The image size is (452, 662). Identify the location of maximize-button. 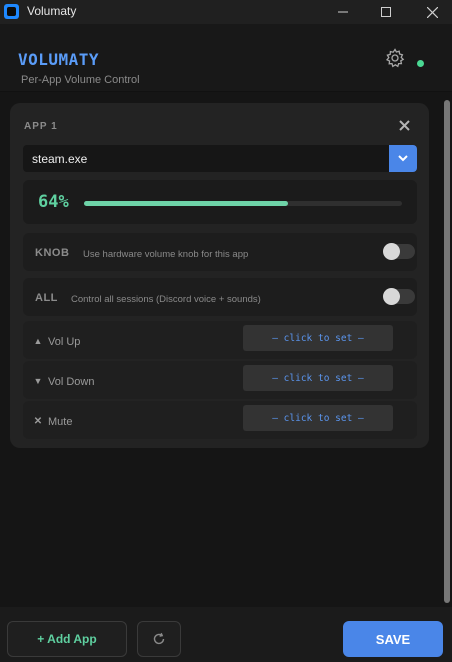
(386, 12).